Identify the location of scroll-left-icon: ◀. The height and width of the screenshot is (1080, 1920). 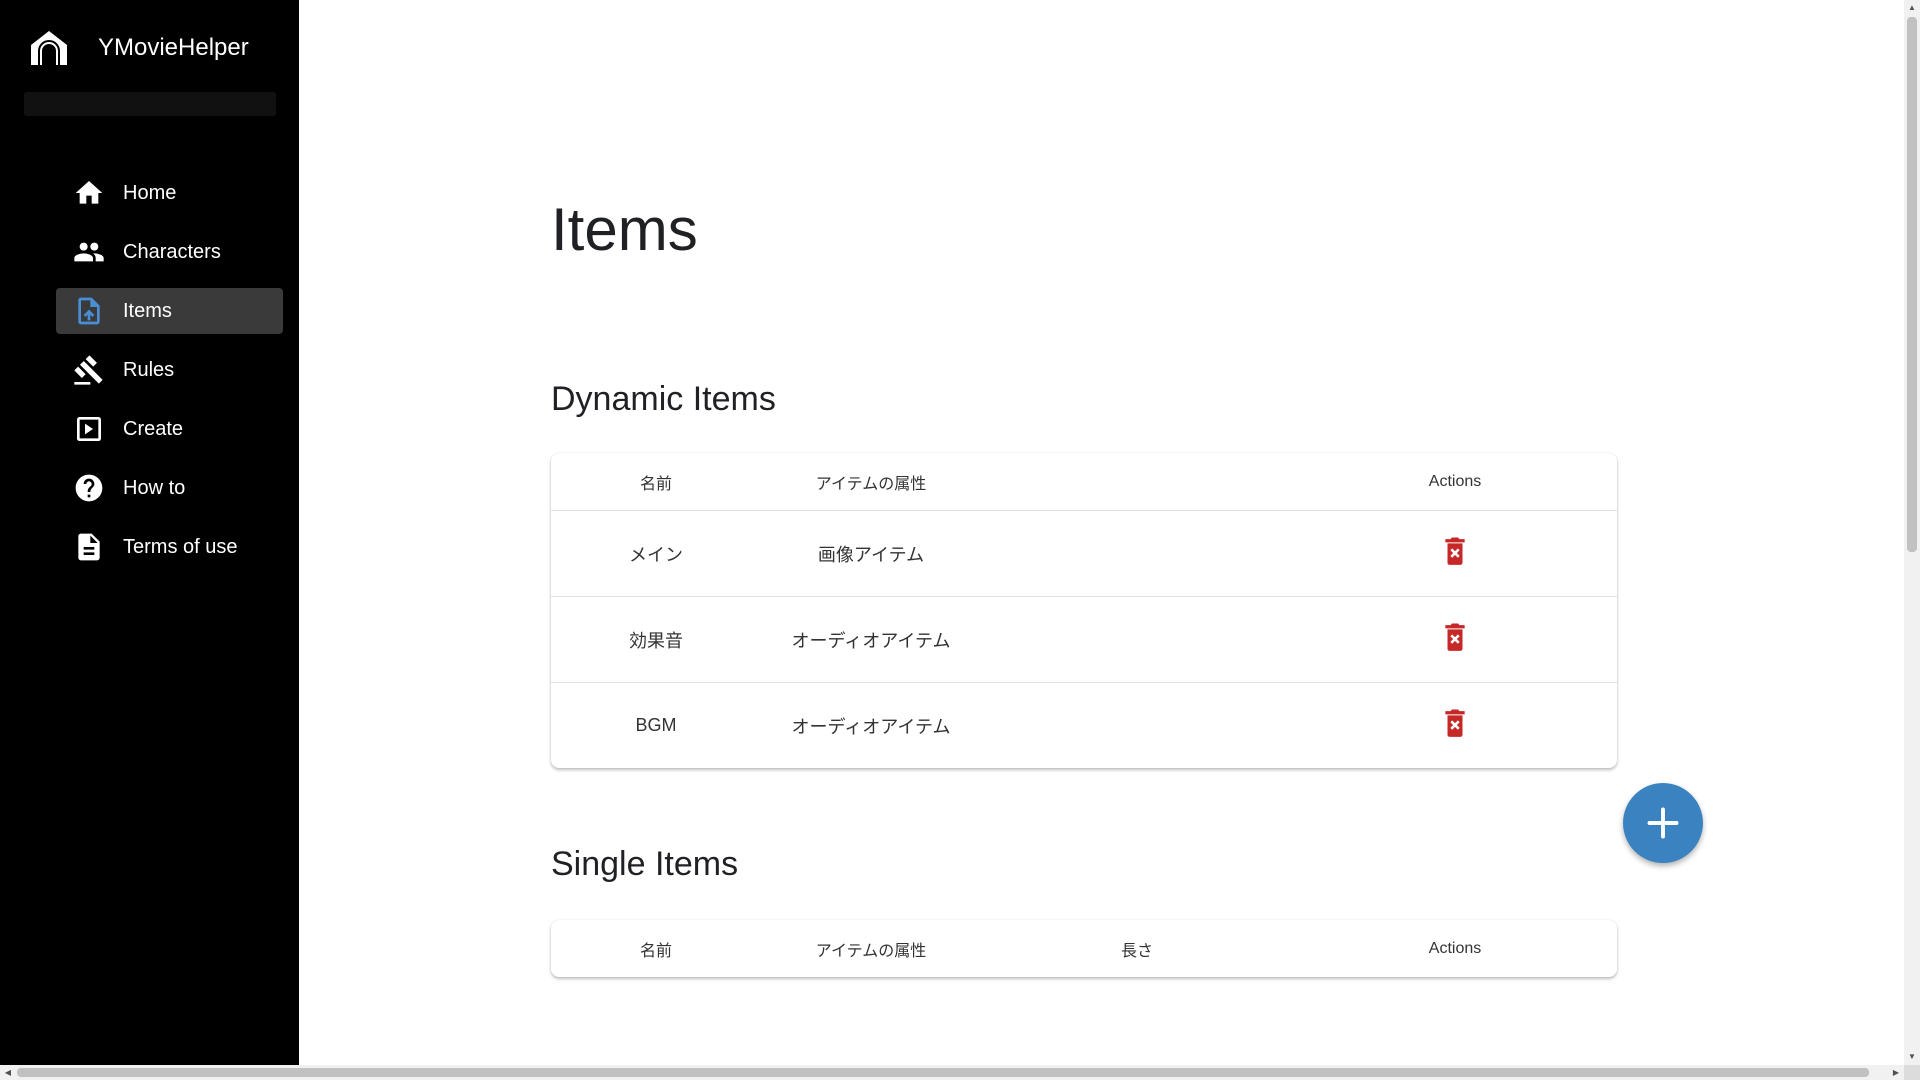
(8, 1072).